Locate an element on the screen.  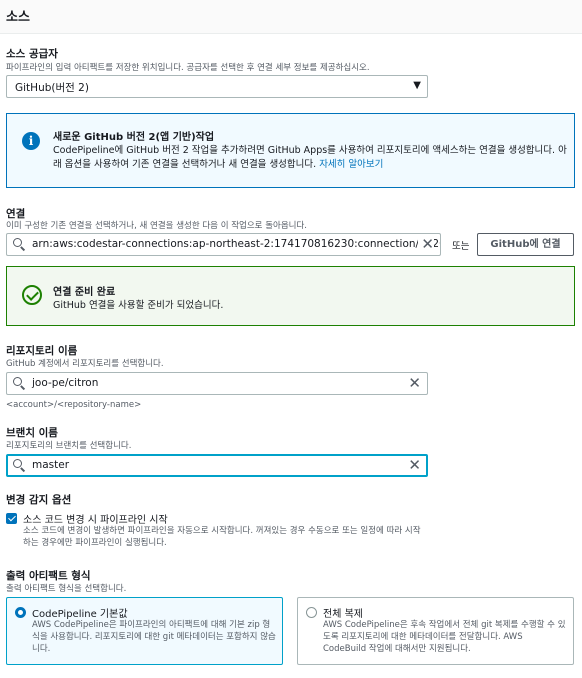
source-provider-select: GitHub(버전 2) ▼ is located at coordinates (217, 86).